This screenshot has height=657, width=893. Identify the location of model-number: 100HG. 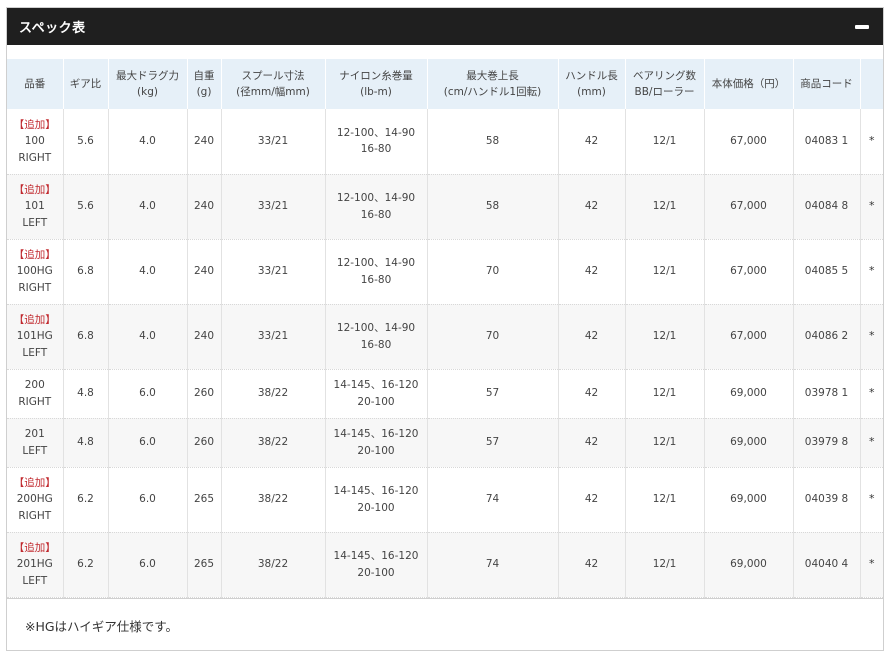
(34, 271).